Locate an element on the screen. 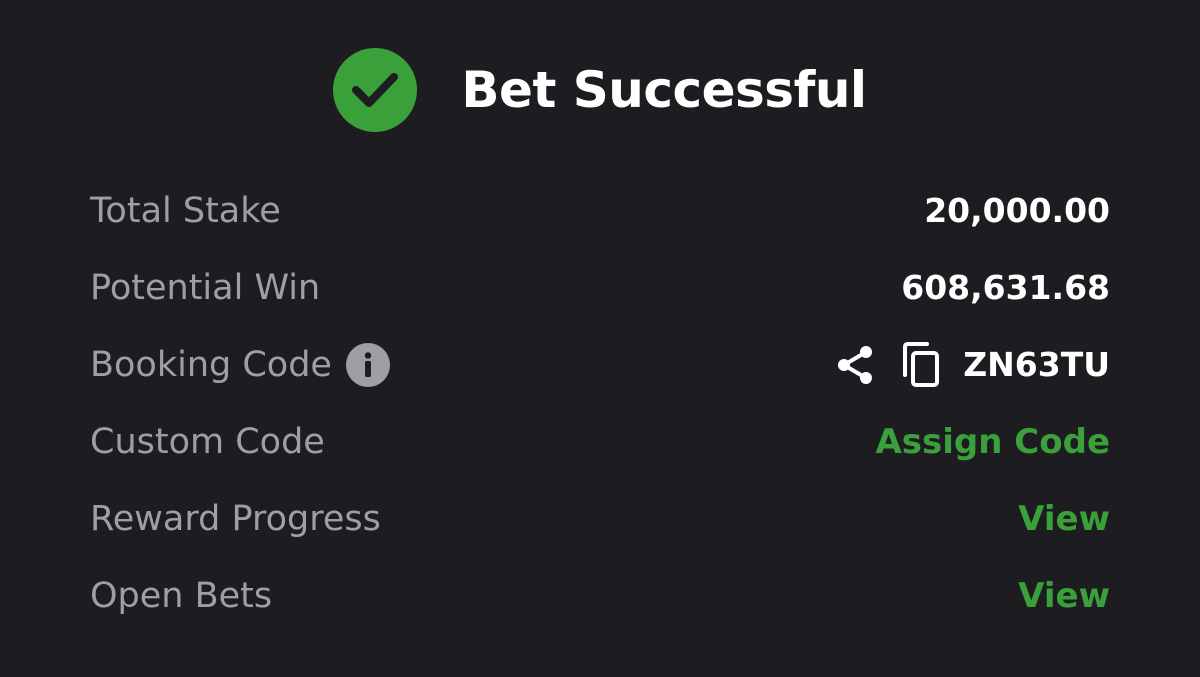  custom-code-row: Custom Code Assign Code is located at coordinates (600, 441).